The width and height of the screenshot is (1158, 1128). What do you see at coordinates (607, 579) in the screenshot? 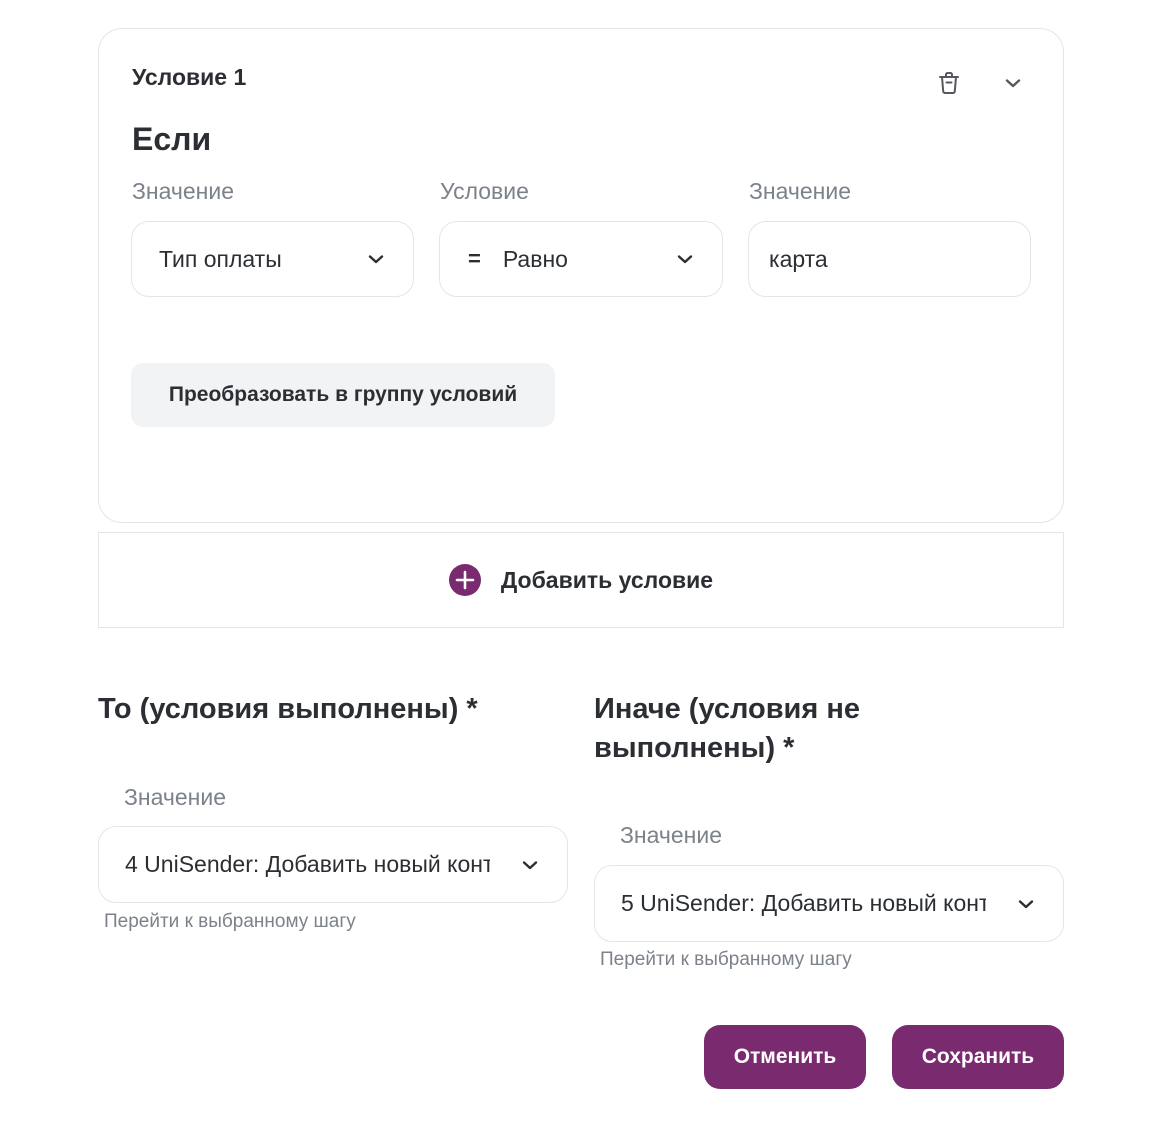
I see `add-condition-label: Добавить условие` at bounding box center [607, 579].